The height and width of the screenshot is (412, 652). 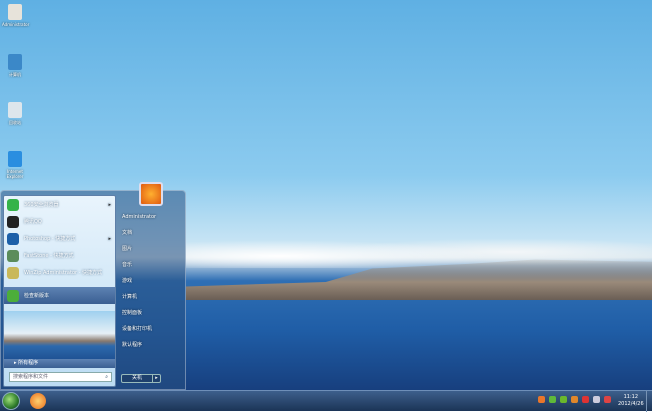 I want to click on program-item: 360安全浏览器 ▸, so click(x=59, y=204).